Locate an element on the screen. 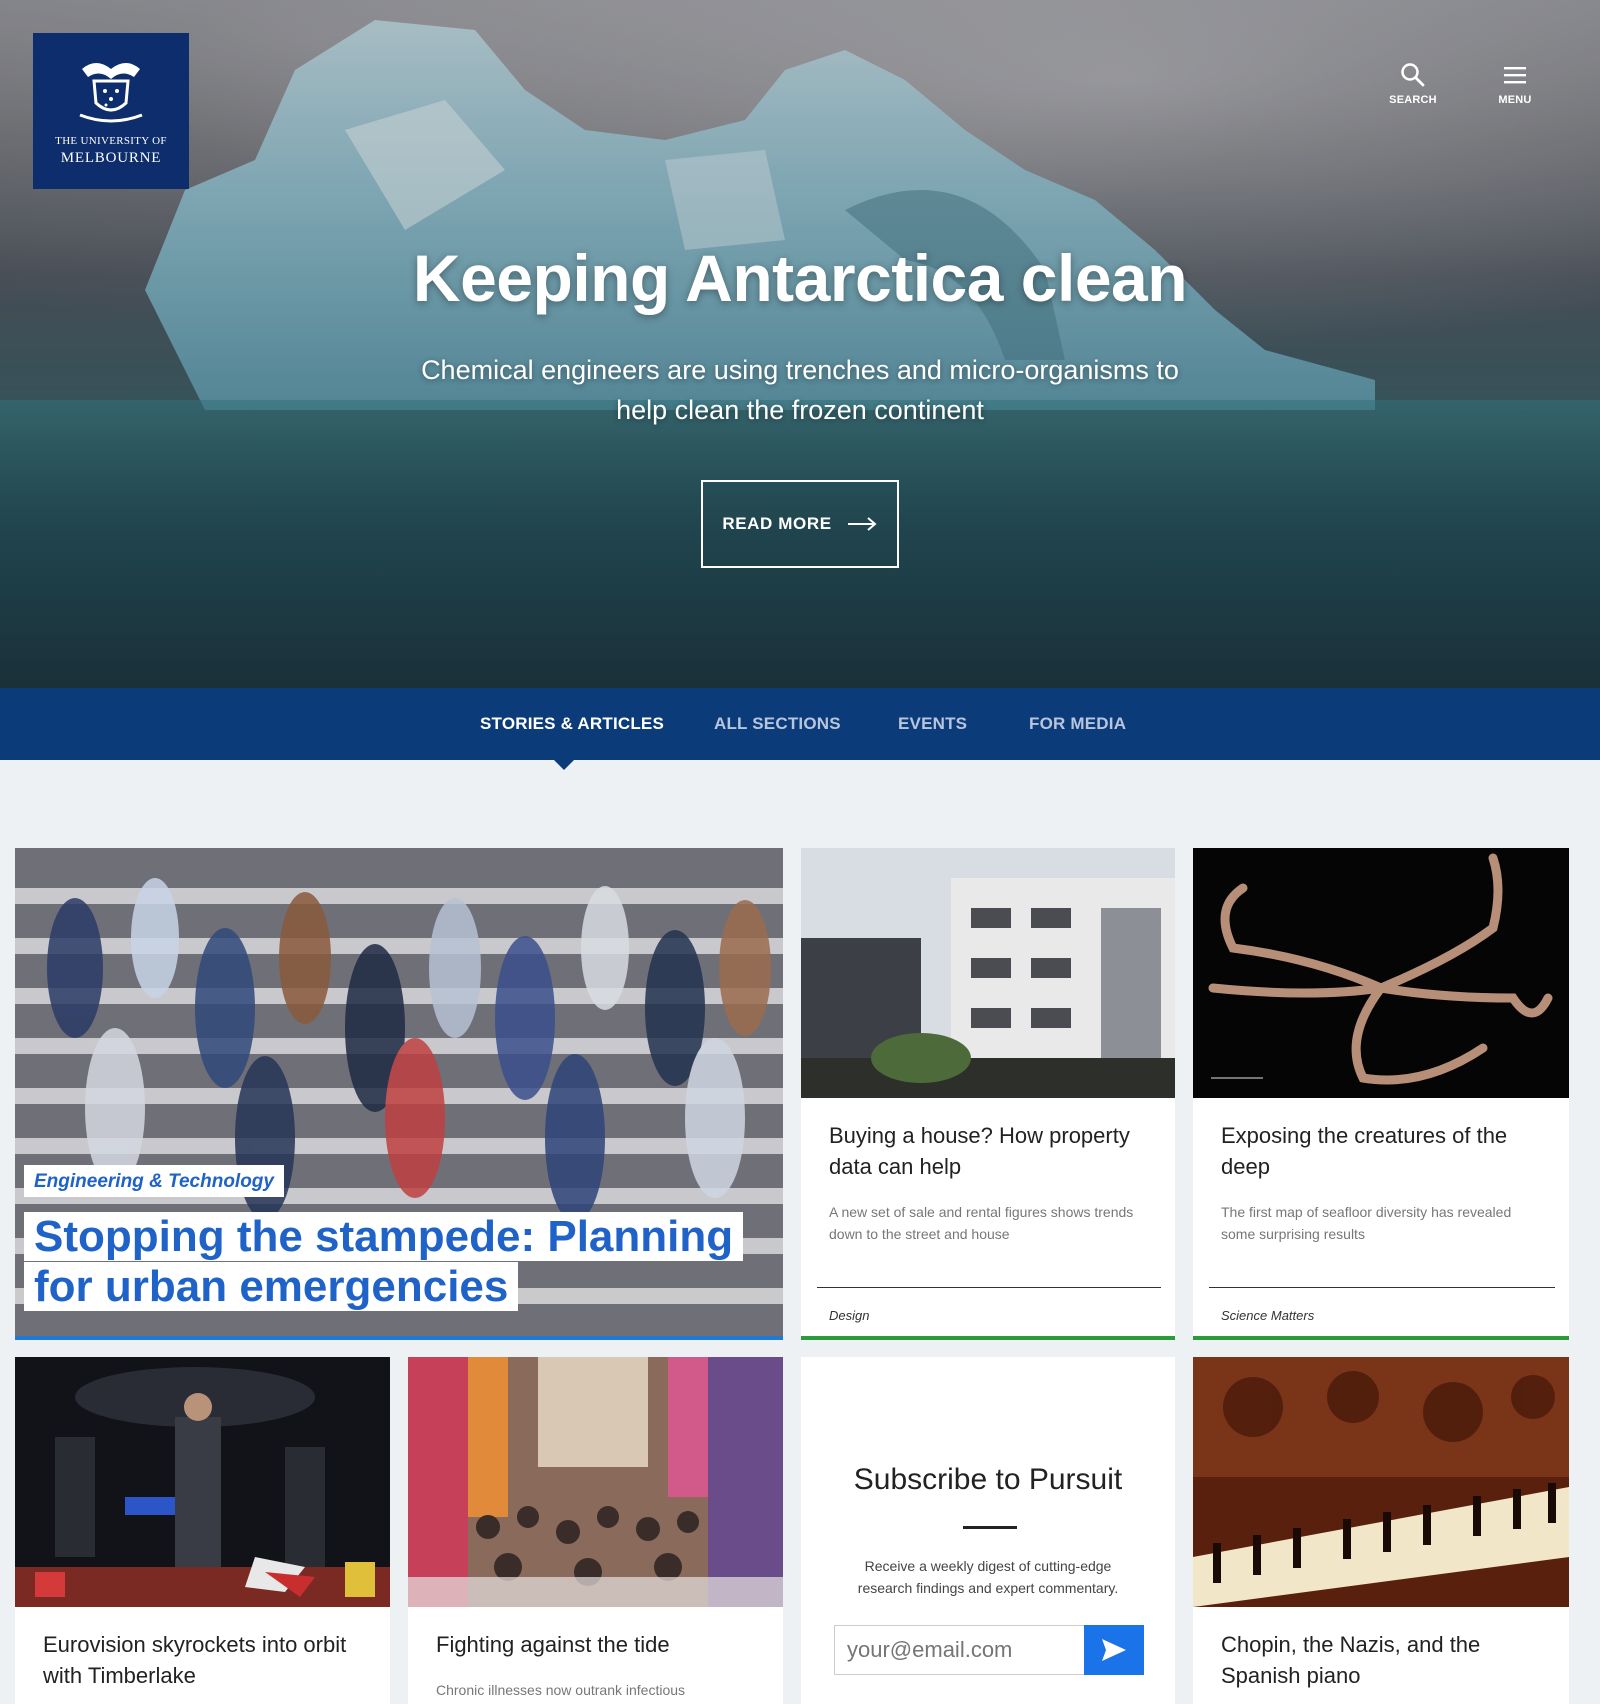 The image size is (1600, 1704). search-button: SEARCH is located at coordinates (1413, 84).